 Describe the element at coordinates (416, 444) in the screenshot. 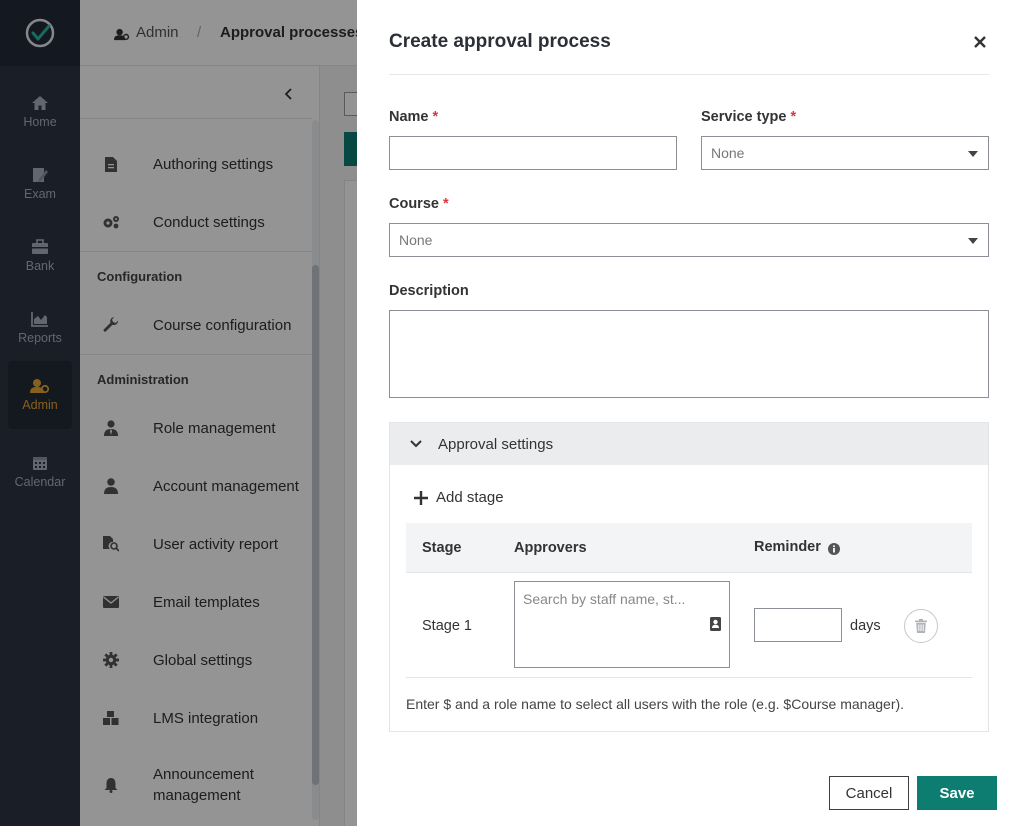

I see `chevron-down-icon` at that location.